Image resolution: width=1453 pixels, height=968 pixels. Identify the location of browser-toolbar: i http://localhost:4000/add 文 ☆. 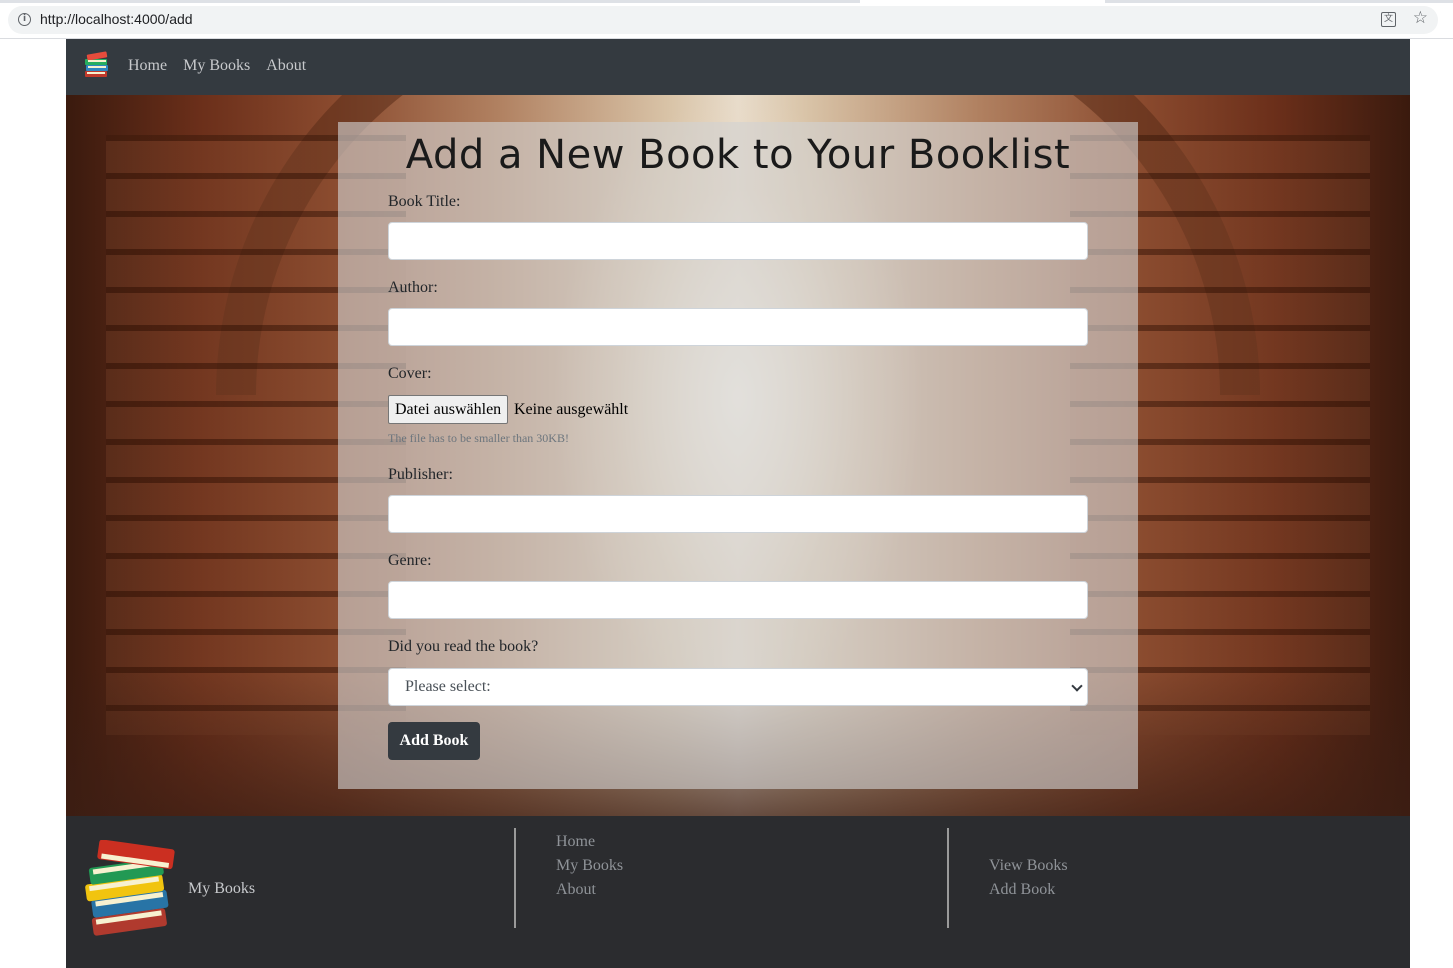
(726, 19).